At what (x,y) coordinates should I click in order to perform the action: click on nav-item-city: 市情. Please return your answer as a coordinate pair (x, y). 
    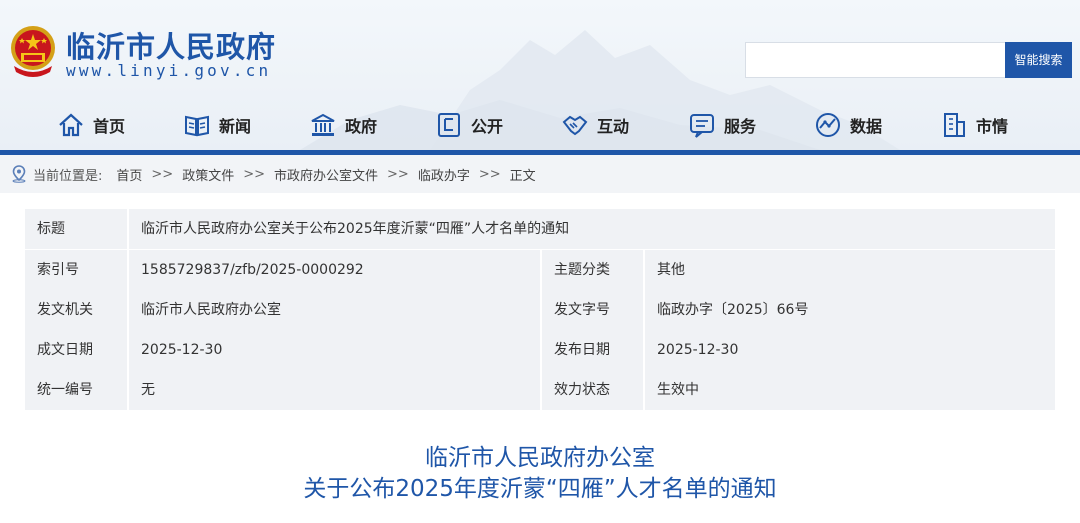
    Looking at the image, I should click on (974, 125).